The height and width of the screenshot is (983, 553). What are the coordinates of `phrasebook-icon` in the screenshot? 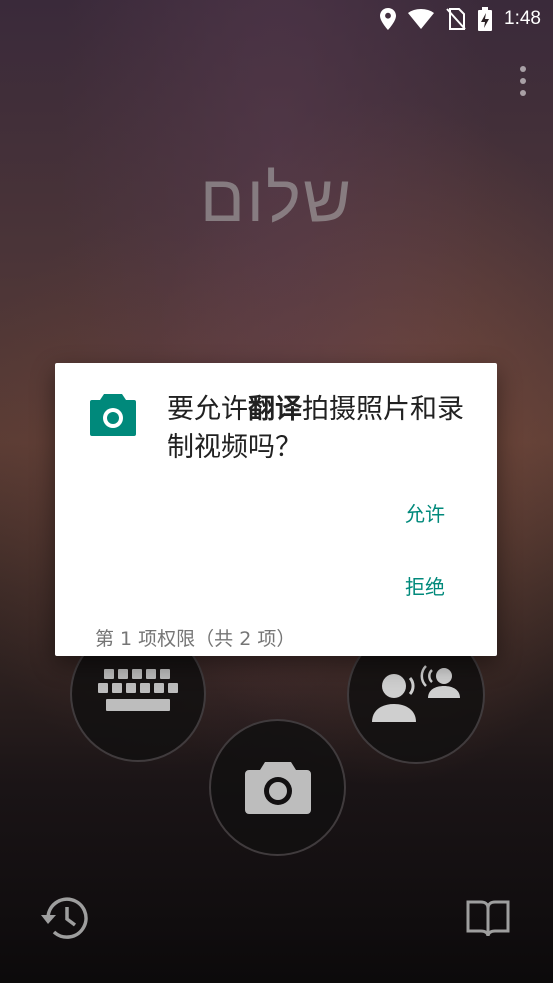 It's located at (488, 920).